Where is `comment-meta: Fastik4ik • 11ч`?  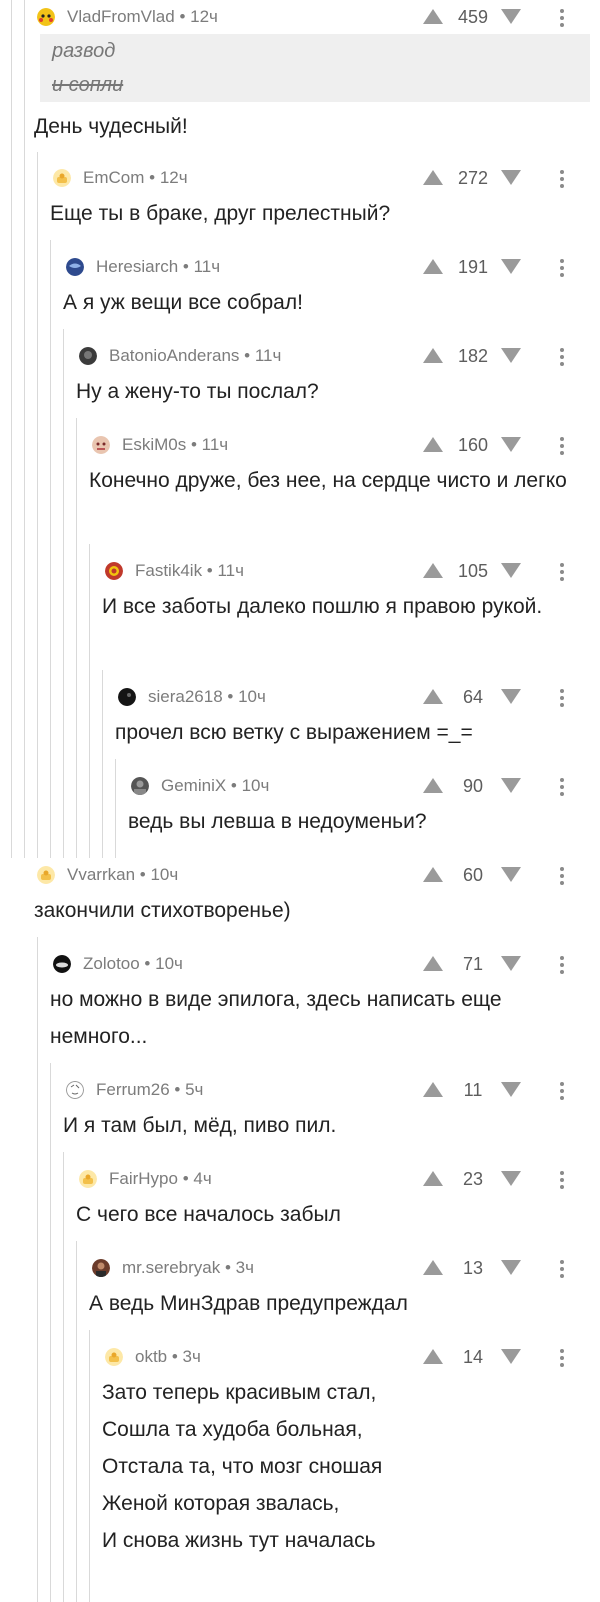
comment-meta: Fastik4ik • 11ч is located at coordinates (189, 571).